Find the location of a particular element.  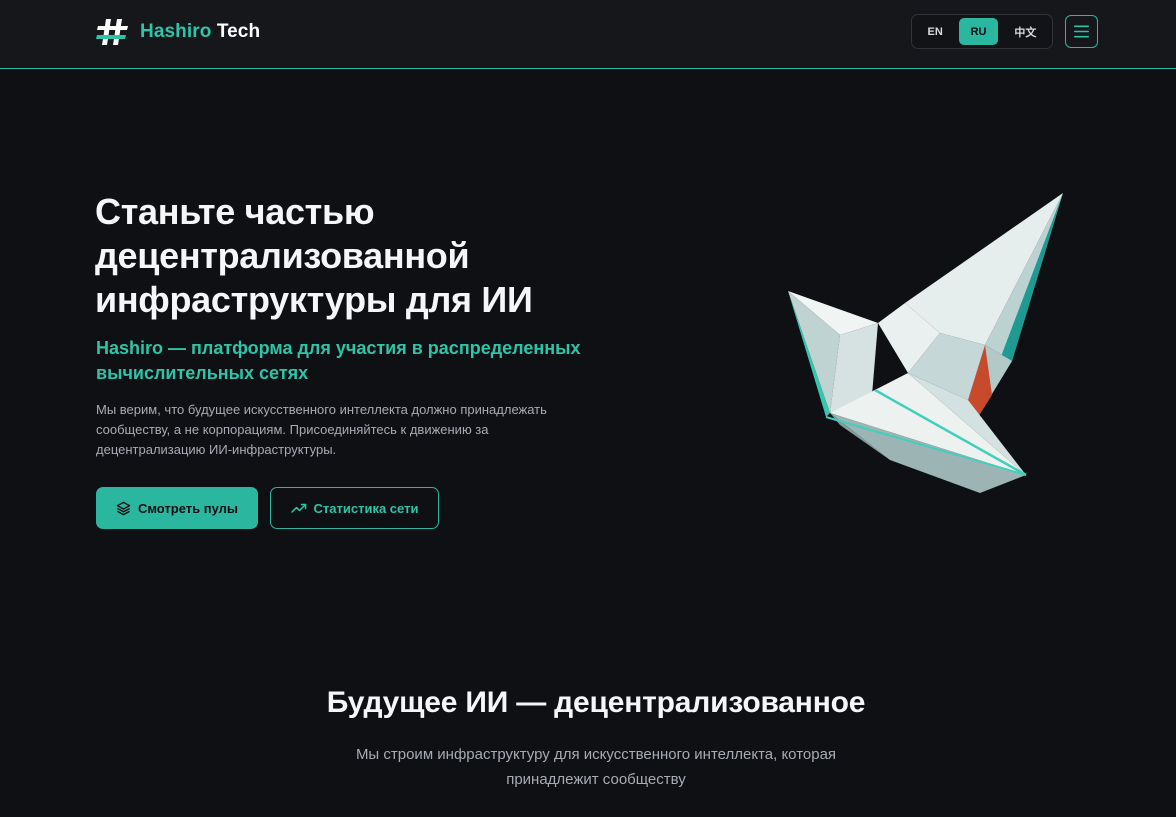

top-nav: Hashiro Tech EN RU 中文 is located at coordinates (588, 34).